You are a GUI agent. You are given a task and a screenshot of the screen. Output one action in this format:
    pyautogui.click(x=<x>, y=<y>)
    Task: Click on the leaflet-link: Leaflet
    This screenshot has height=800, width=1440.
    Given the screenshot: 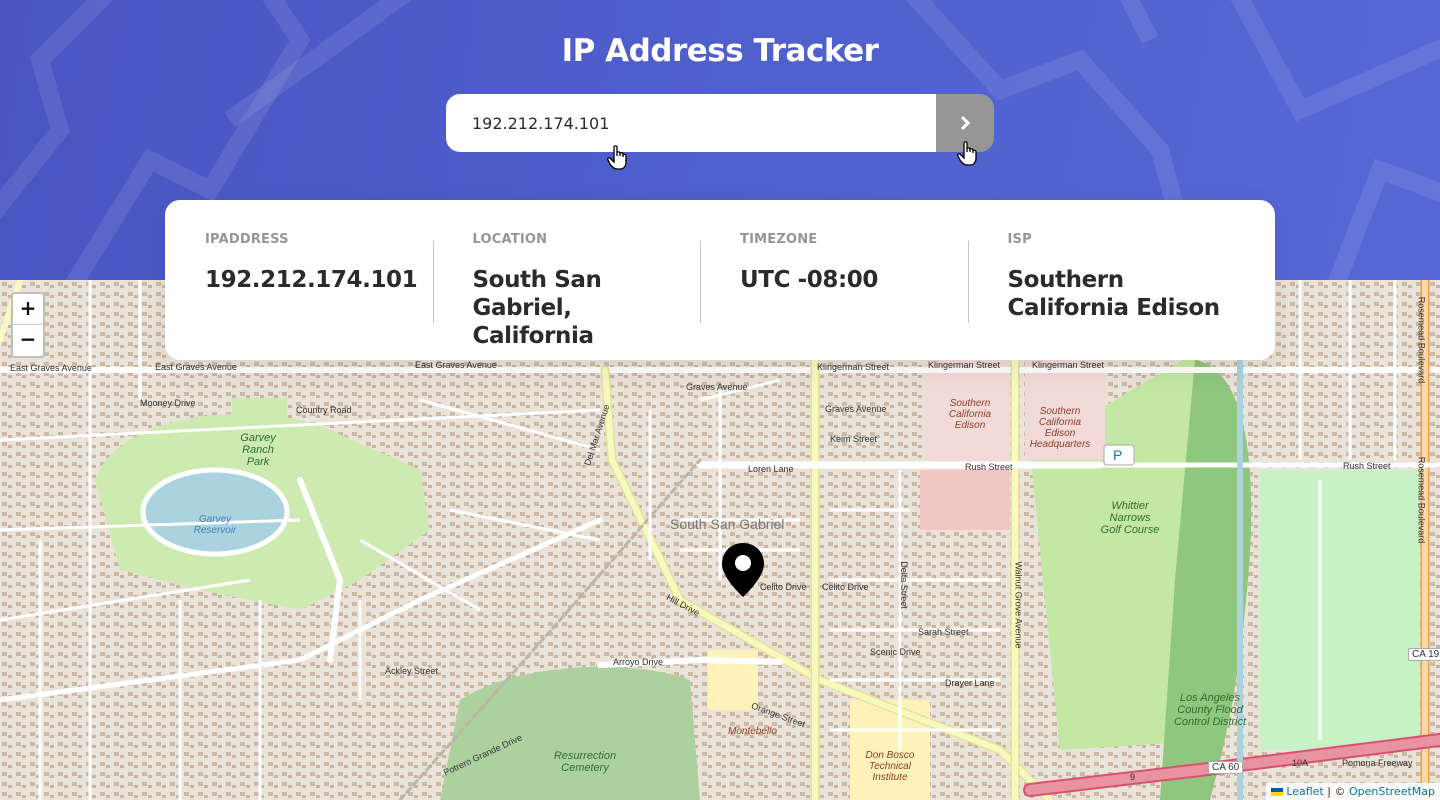 What is the action you would take?
    pyautogui.click(x=1304, y=791)
    